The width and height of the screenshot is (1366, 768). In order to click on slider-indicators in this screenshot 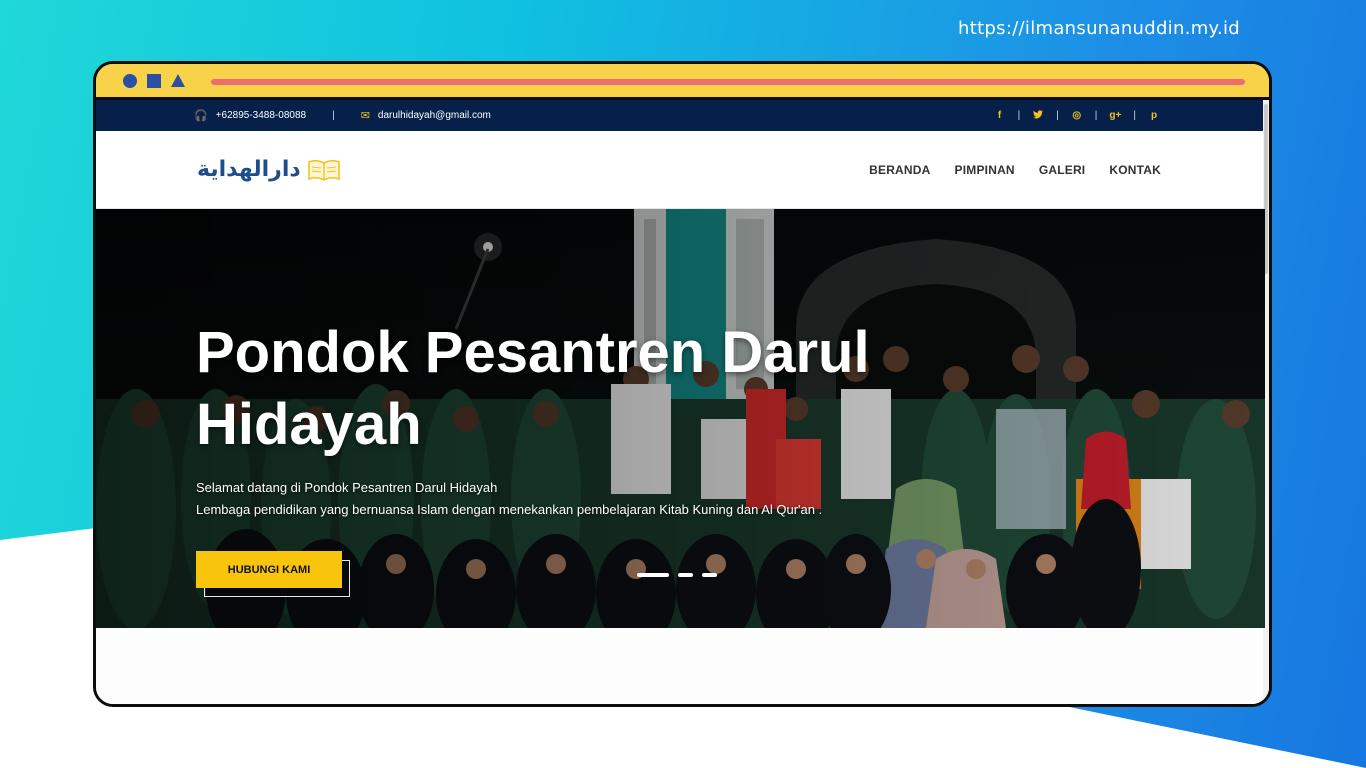, I will do `click(681, 575)`.